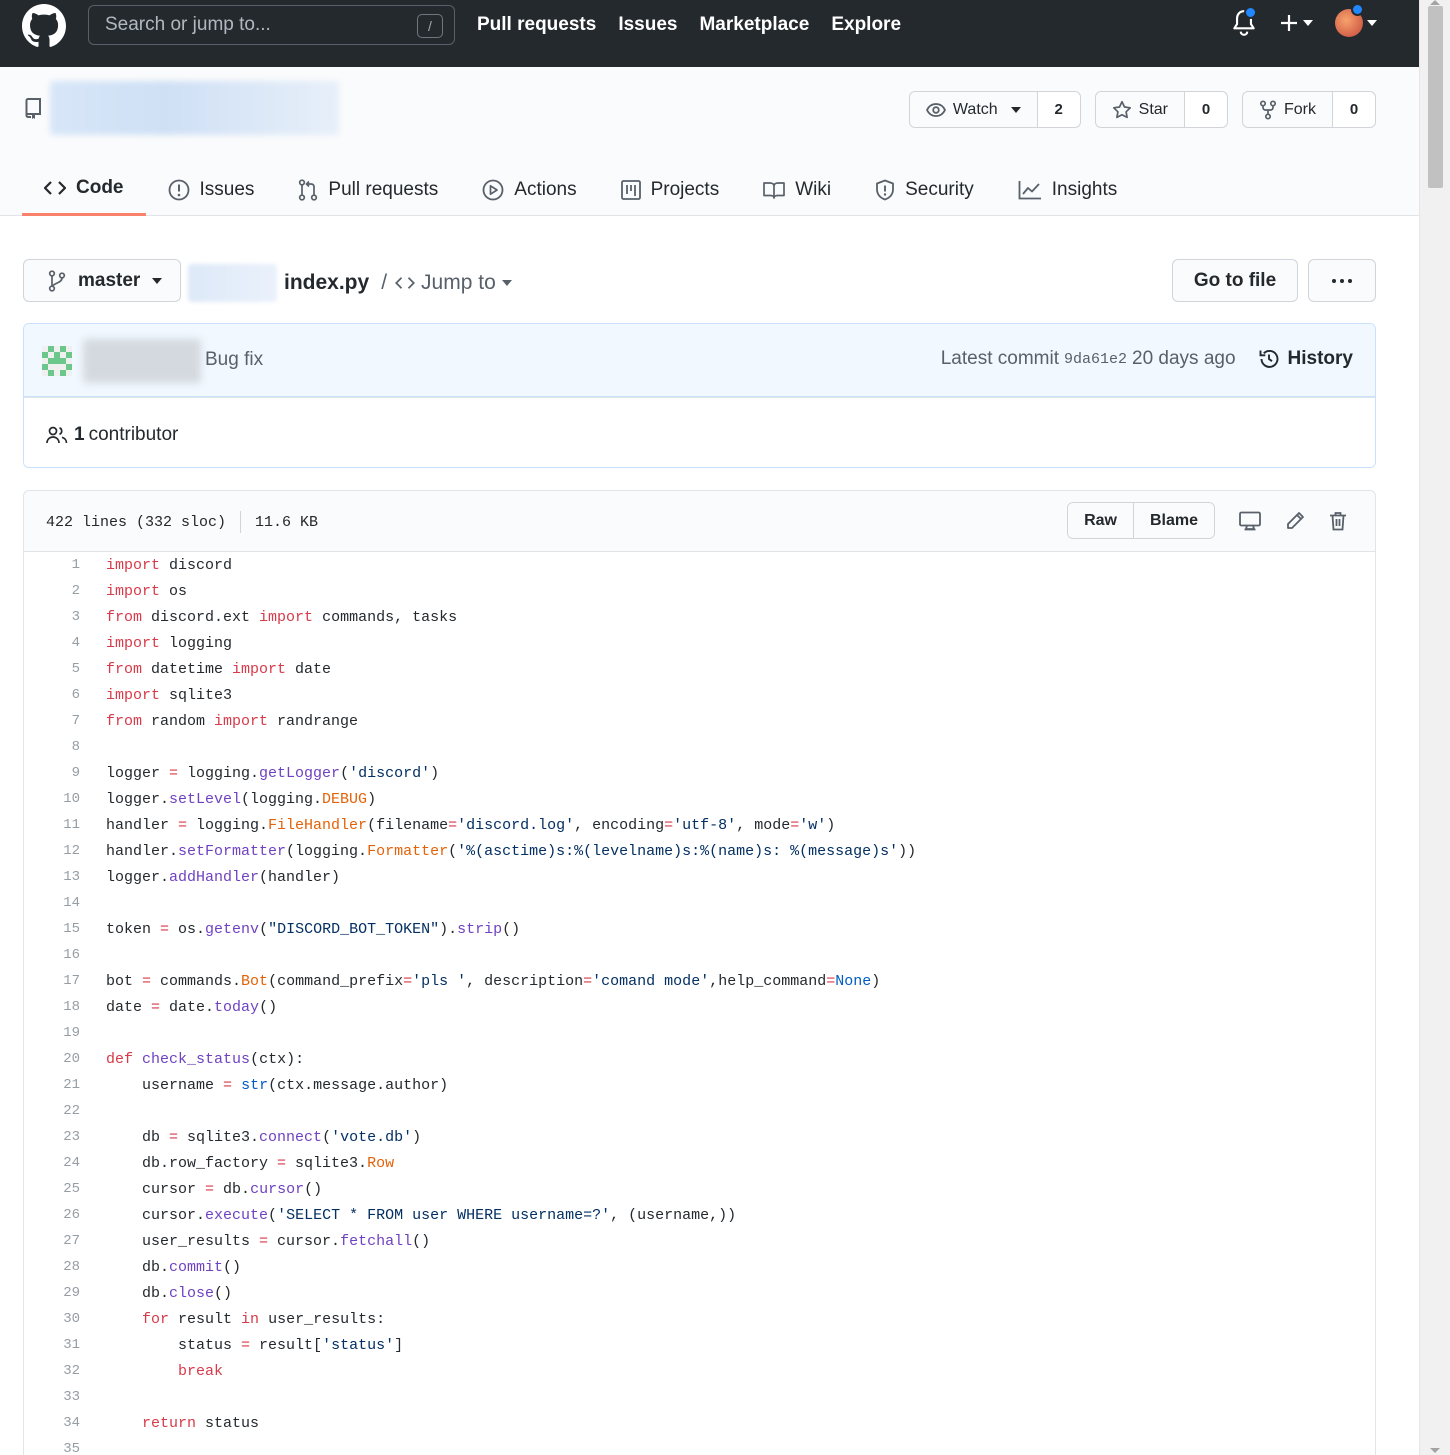  What do you see at coordinates (52, 1293) in the screenshot?
I see `line-number: 29` at bounding box center [52, 1293].